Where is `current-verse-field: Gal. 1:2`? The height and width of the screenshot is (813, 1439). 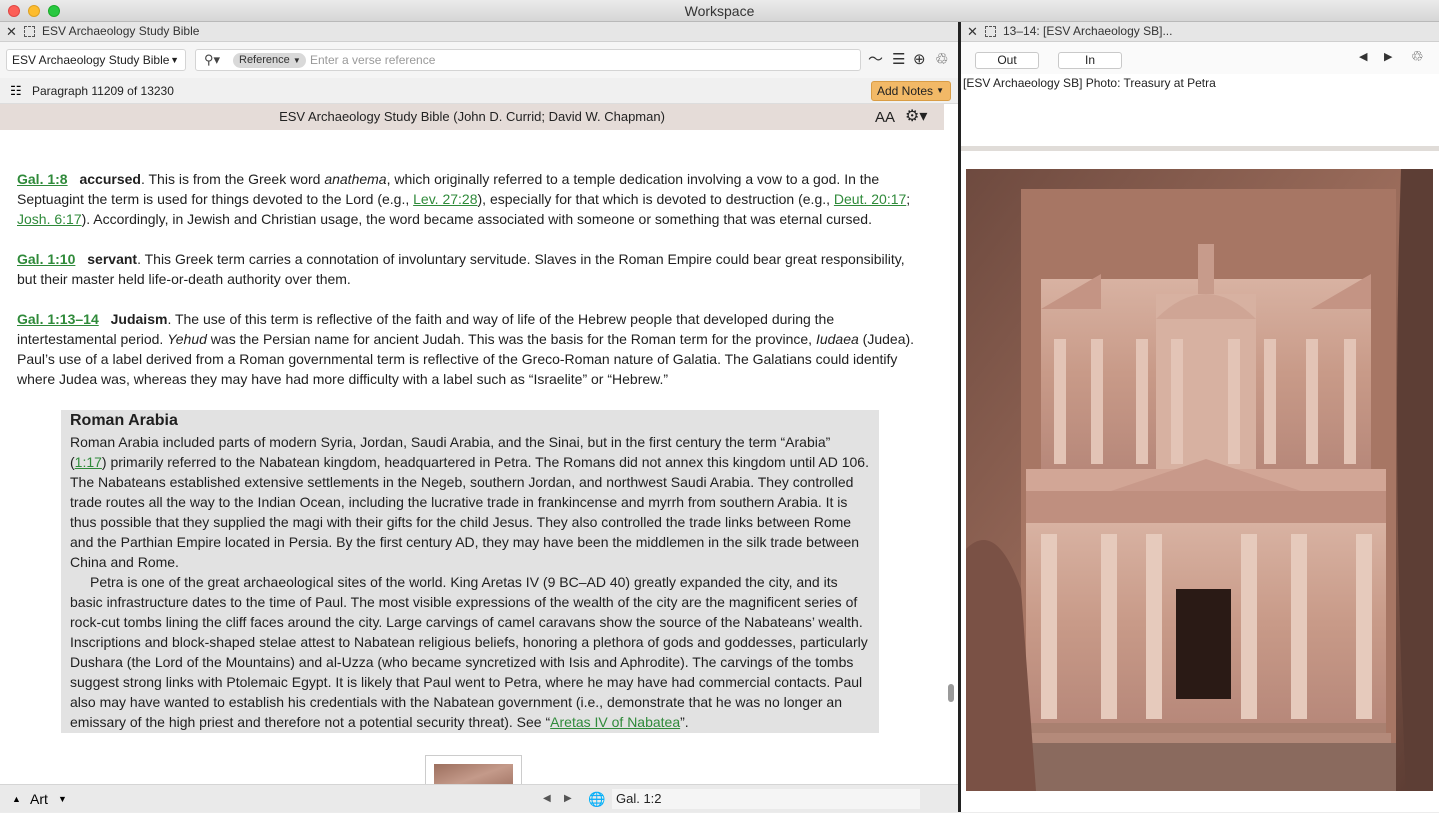 current-verse-field: Gal. 1:2 is located at coordinates (766, 799).